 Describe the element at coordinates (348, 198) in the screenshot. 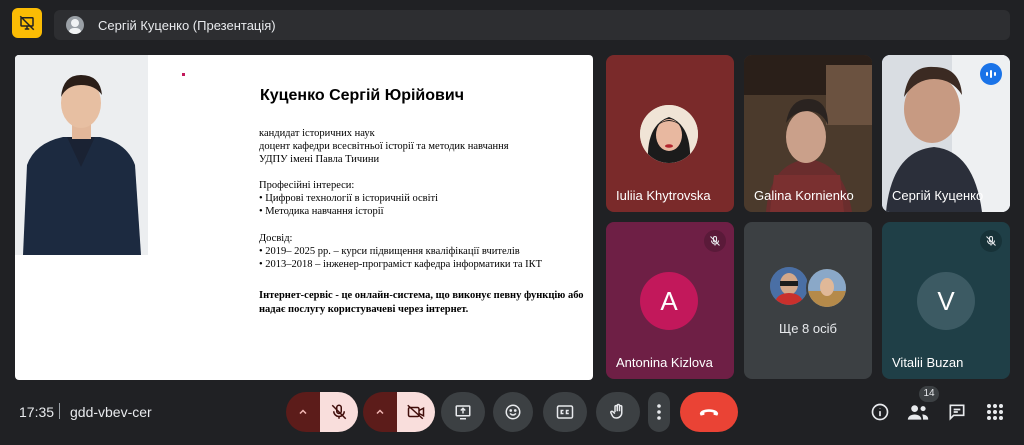

I see `interest-item: • Цифрові технології в історичній освіті` at that location.